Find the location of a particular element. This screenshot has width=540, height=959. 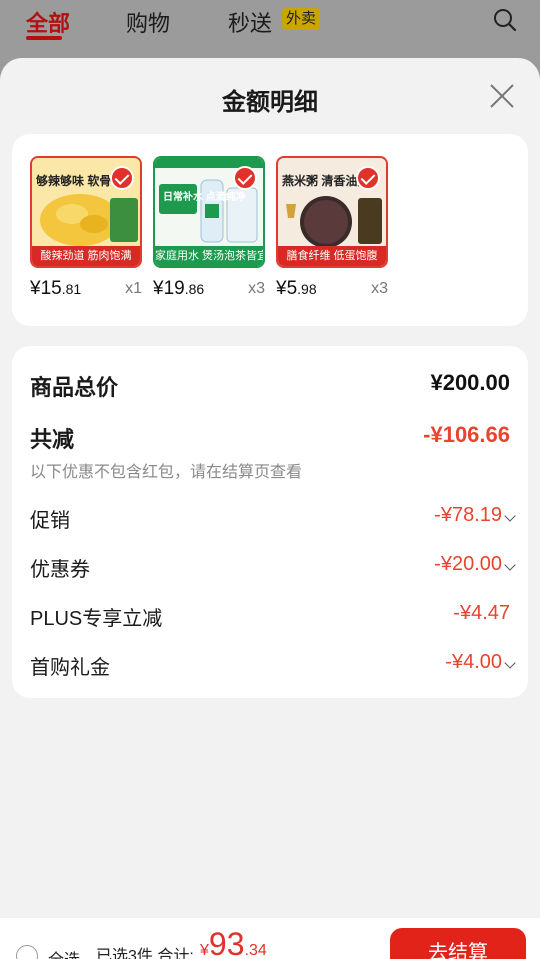

product-price: ¥15.81 is located at coordinates (56, 288).